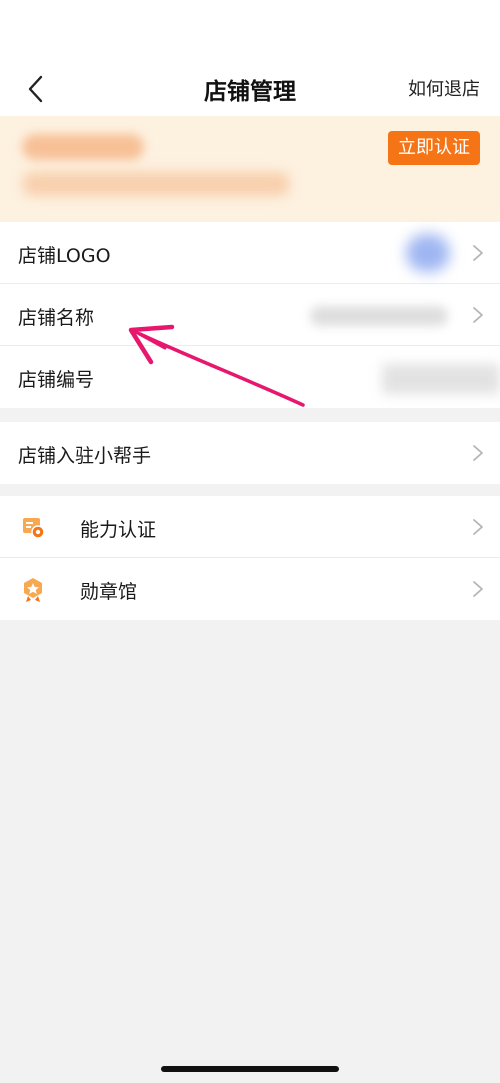 This screenshot has width=500, height=1083. I want to click on shop-logo-thumbnail, so click(428, 253).